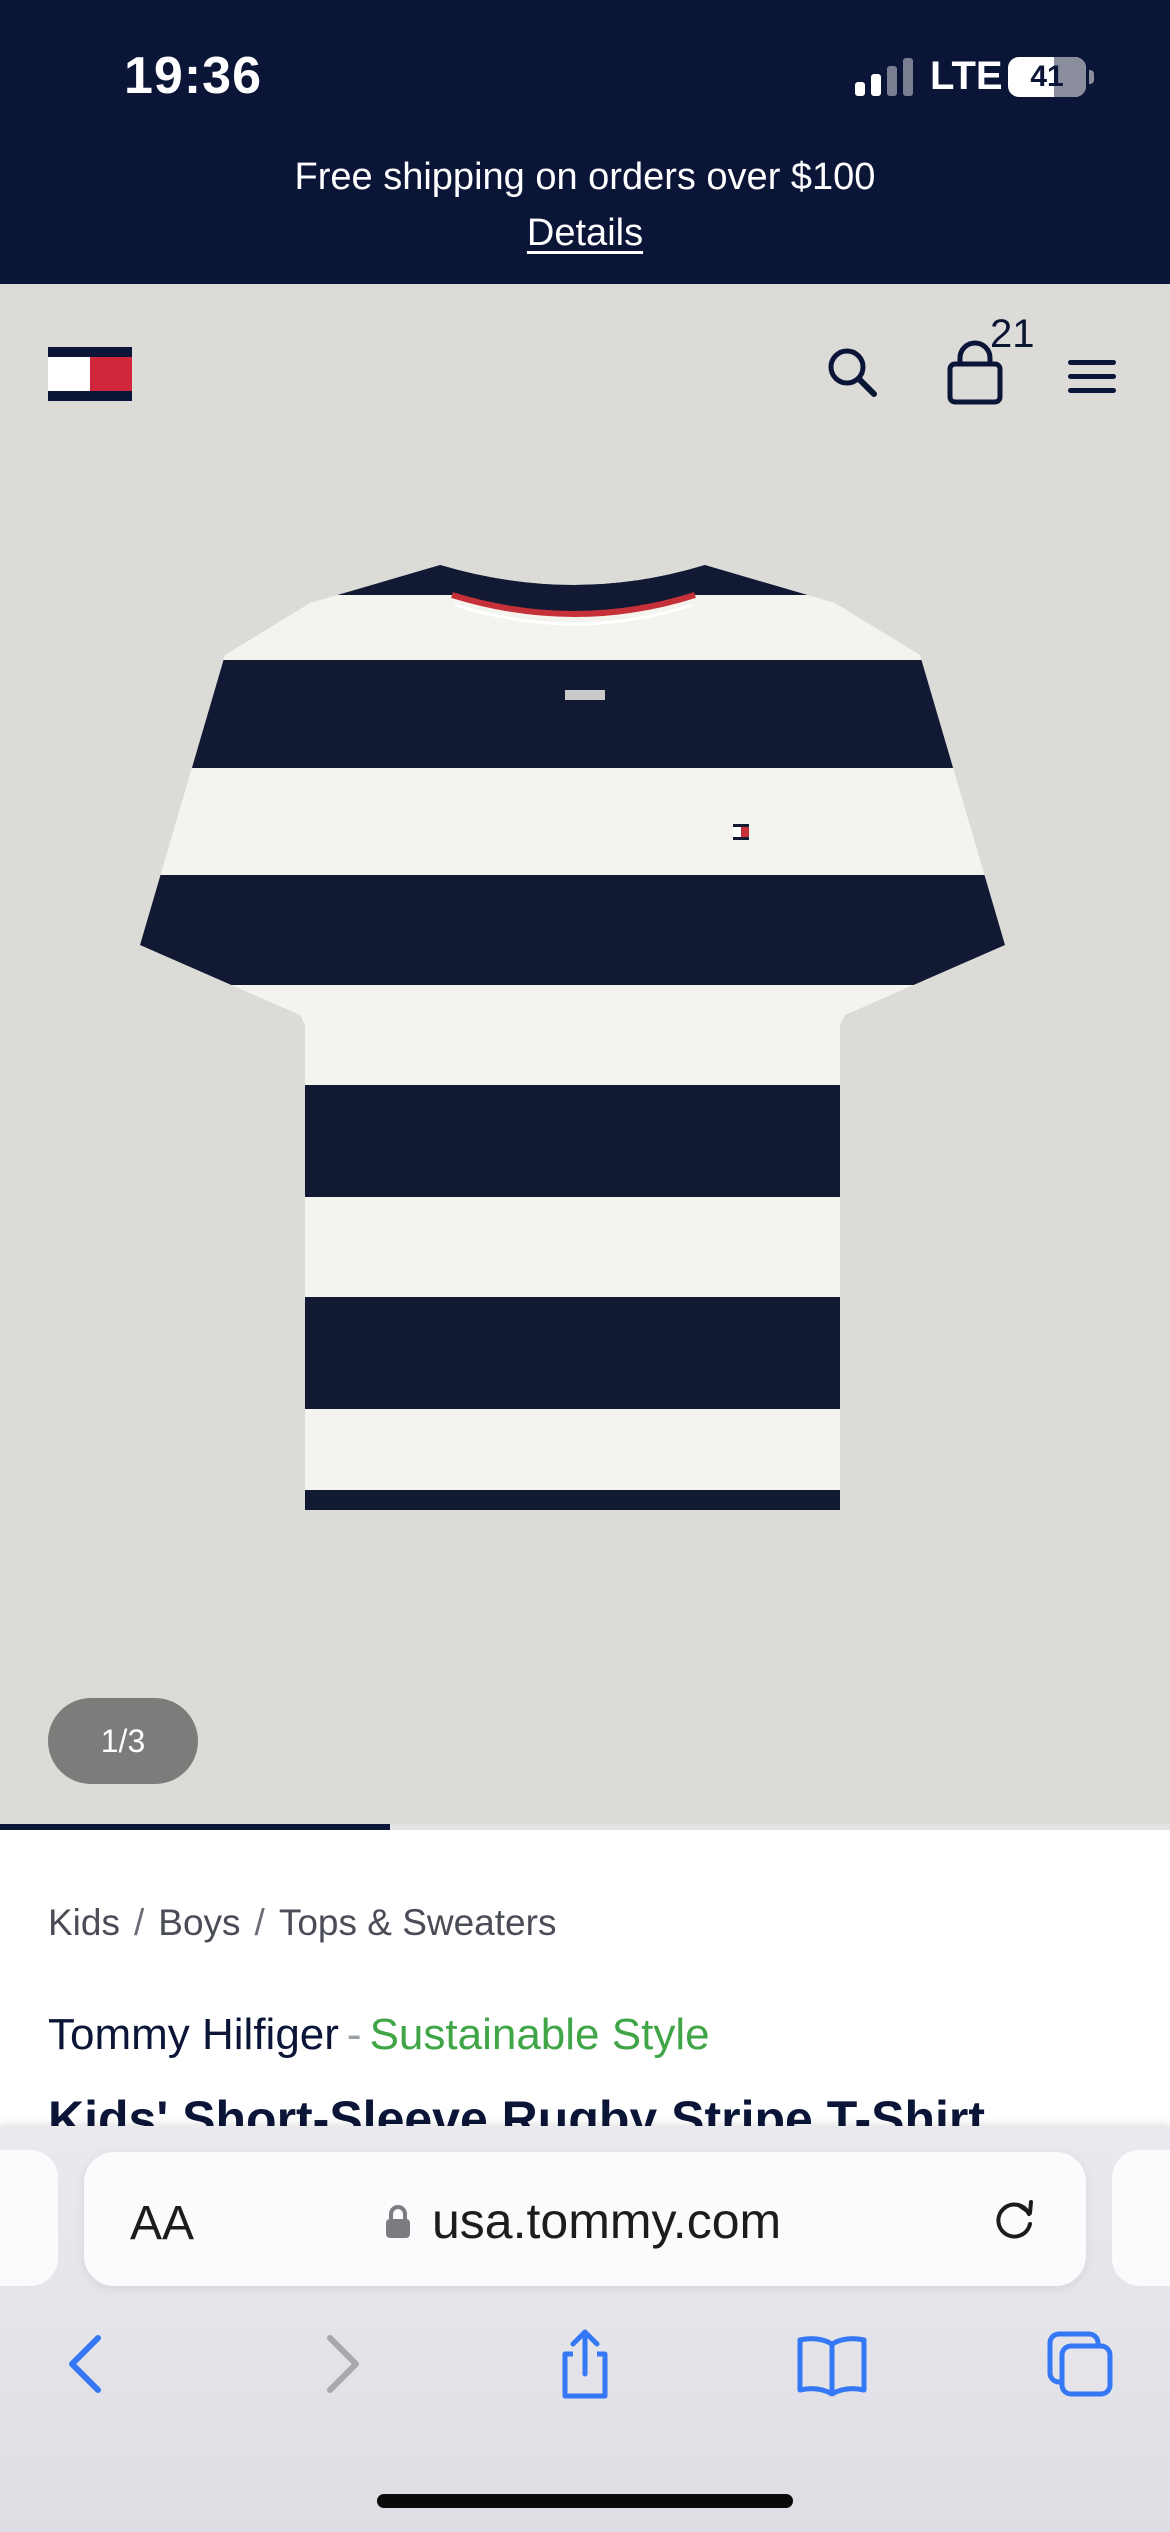  I want to click on image-counter: 1/3, so click(123, 1741).